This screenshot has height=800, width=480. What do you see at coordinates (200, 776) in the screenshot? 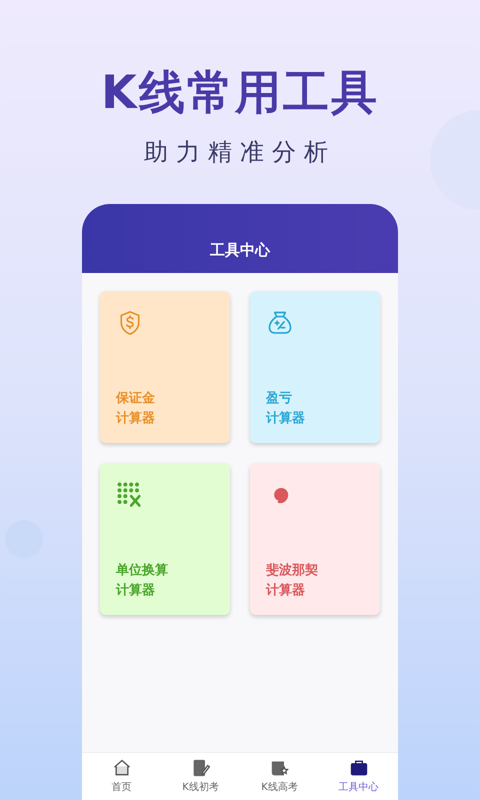
I see `tab: K线初考` at bounding box center [200, 776].